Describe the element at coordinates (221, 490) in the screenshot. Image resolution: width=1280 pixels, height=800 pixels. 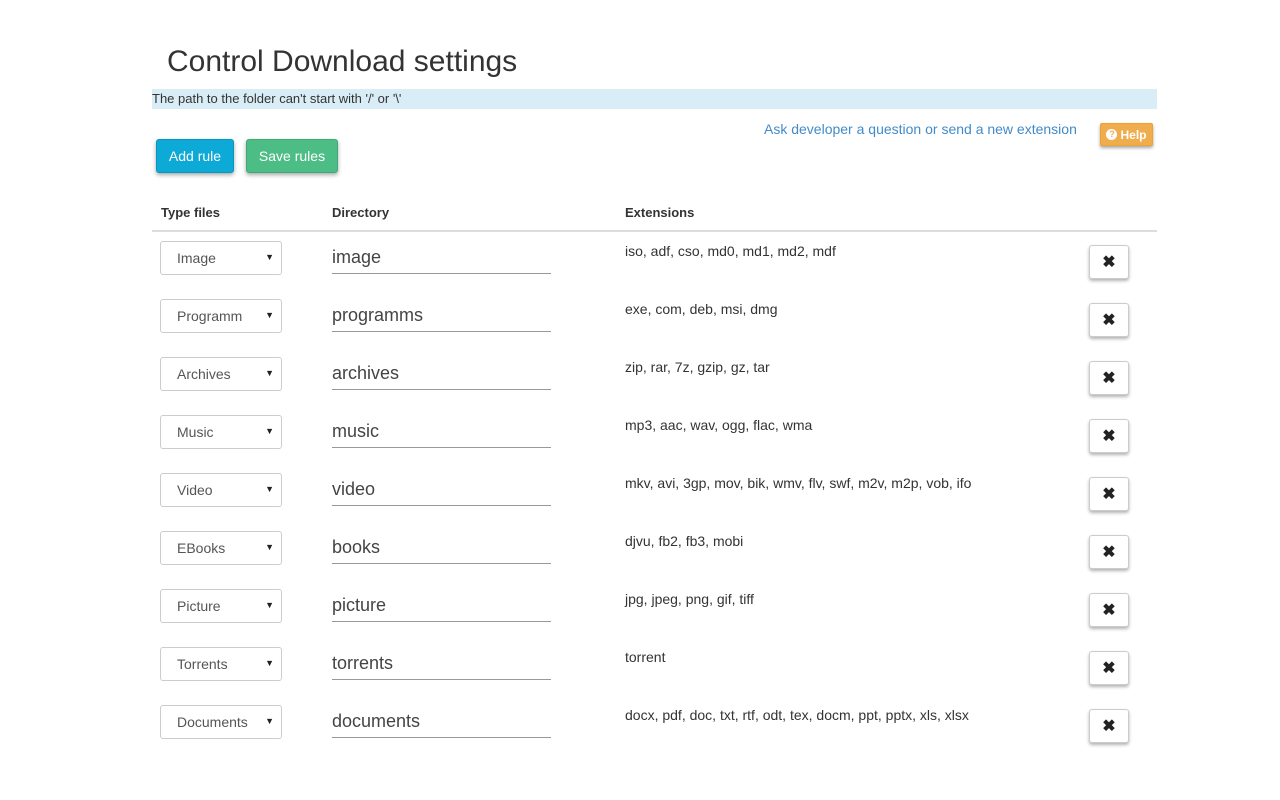
I see `type-select: Video ▼` at that location.